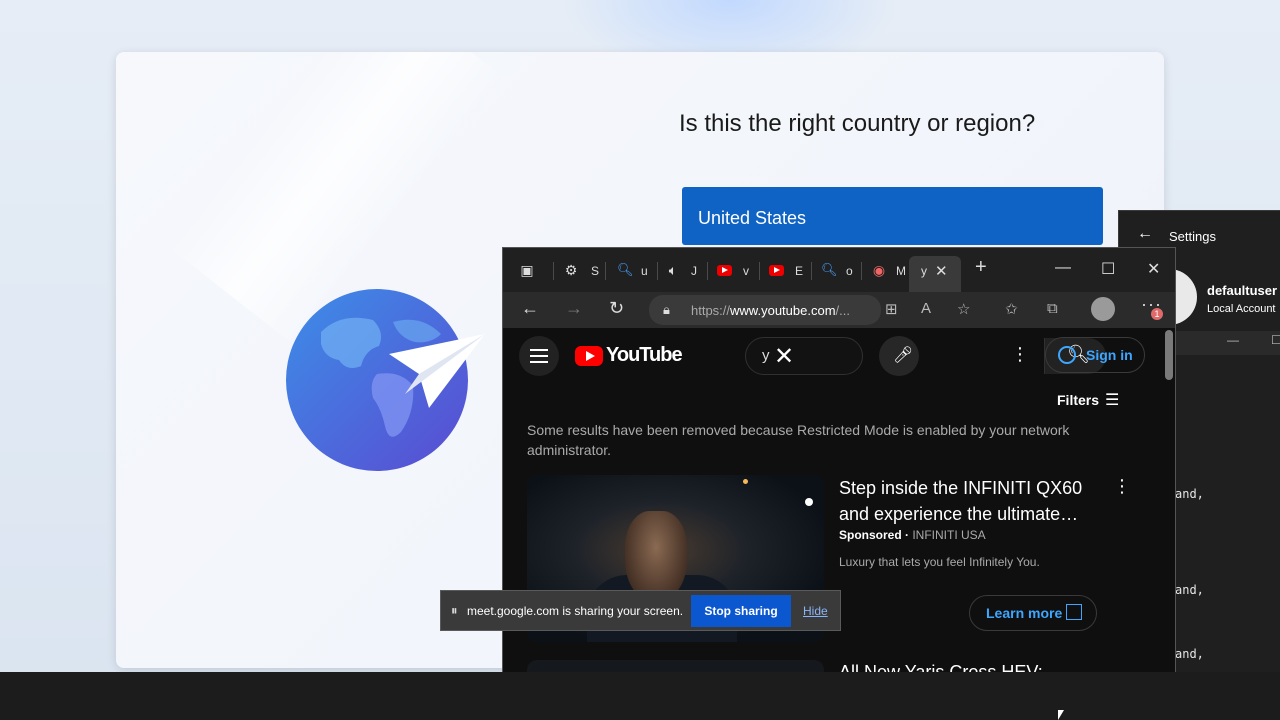  Describe the element at coordinates (901, 271) in the screenshot. I see `tab-label: M` at that location.